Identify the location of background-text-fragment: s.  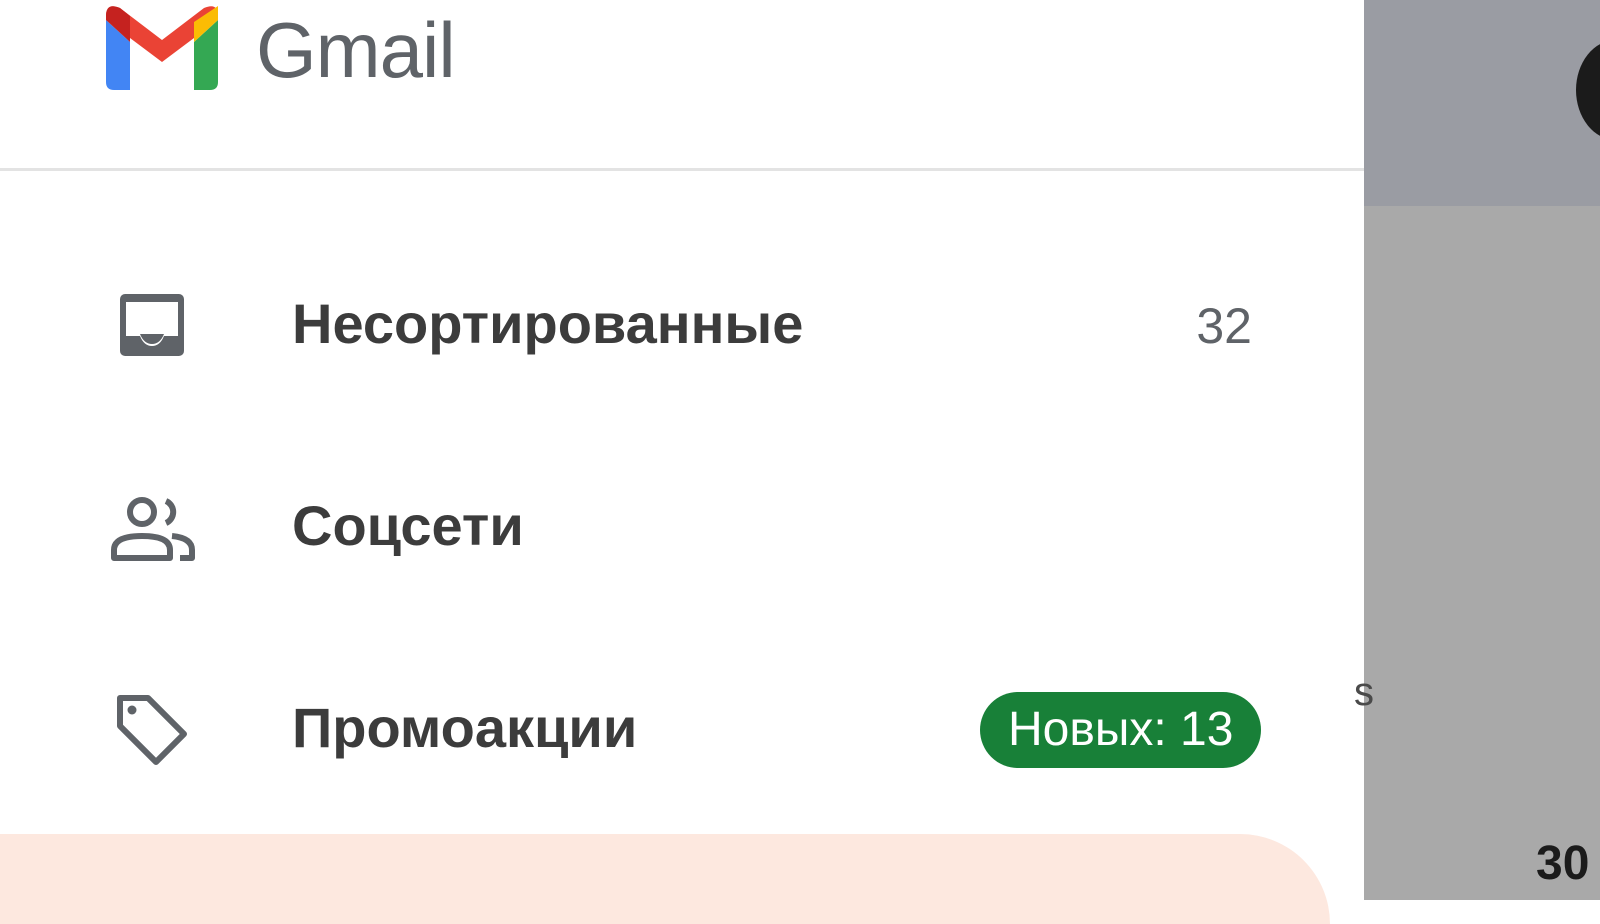
(1364, 692).